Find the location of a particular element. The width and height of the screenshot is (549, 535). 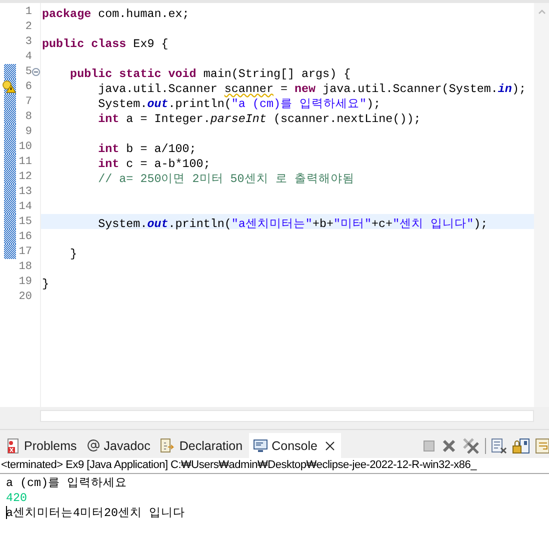

line-number: 20 is located at coordinates (25, 296).